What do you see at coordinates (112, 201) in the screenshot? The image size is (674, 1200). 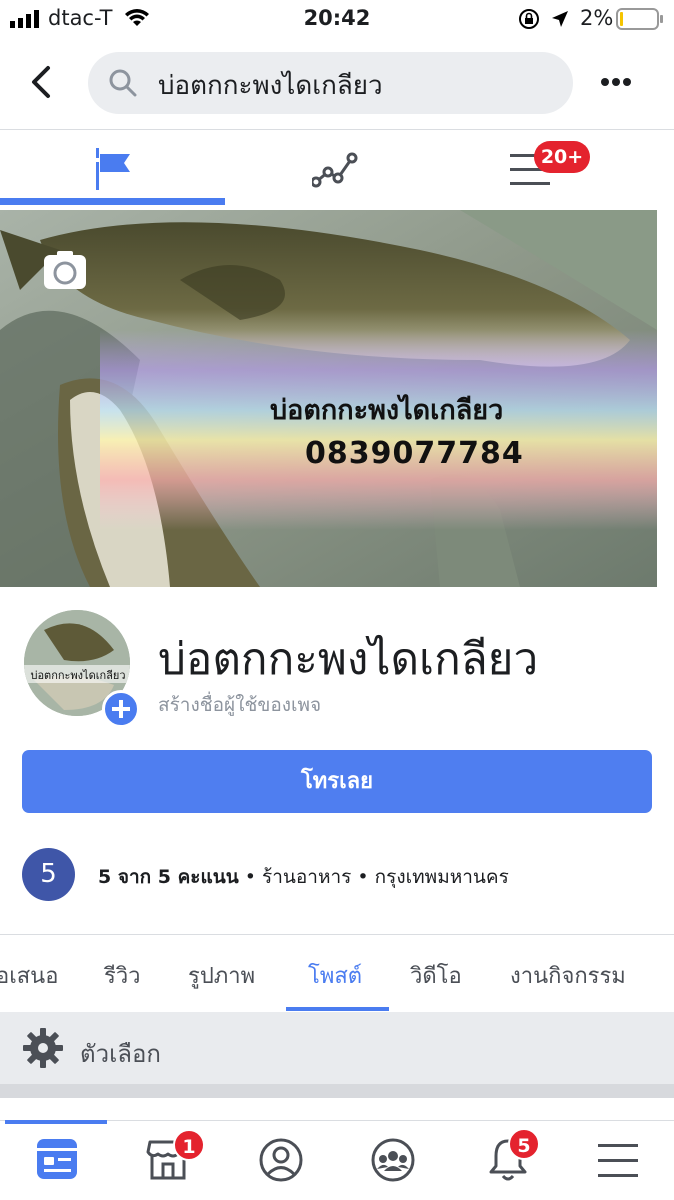 I see `active-tab-indicator` at bounding box center [112, 201].